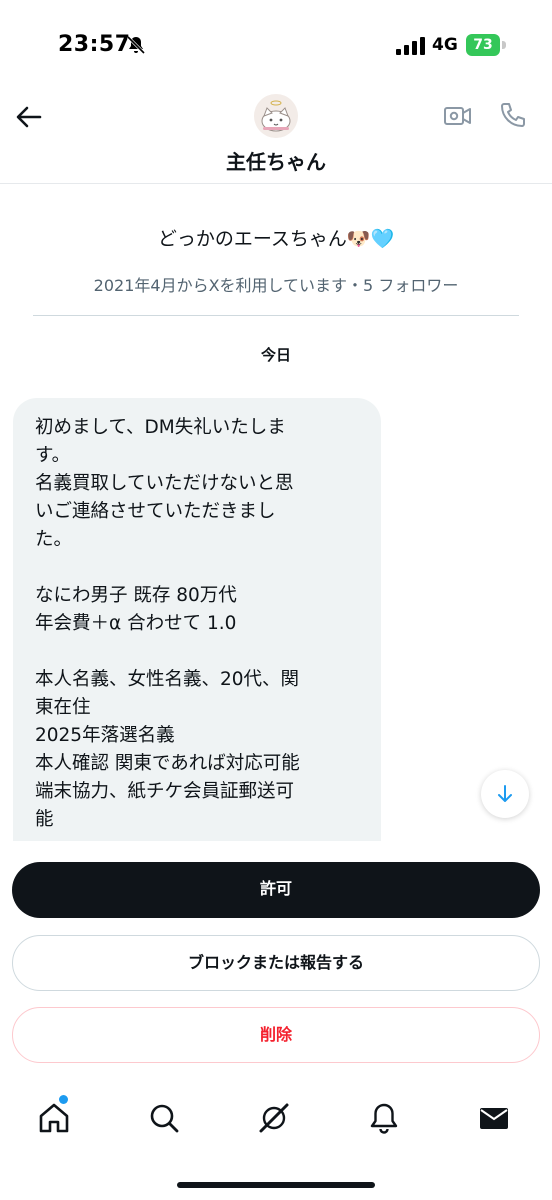 Image resolution: width=552 pixels, height=1200 pixels. I want to click on grok-icon, so click(274, 1118).